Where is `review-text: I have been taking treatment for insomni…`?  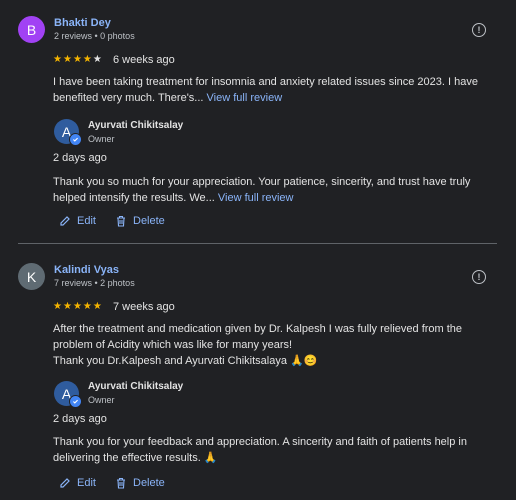 review-text: I have been taking treatment for insomni… is located at coordinates (273, 90).